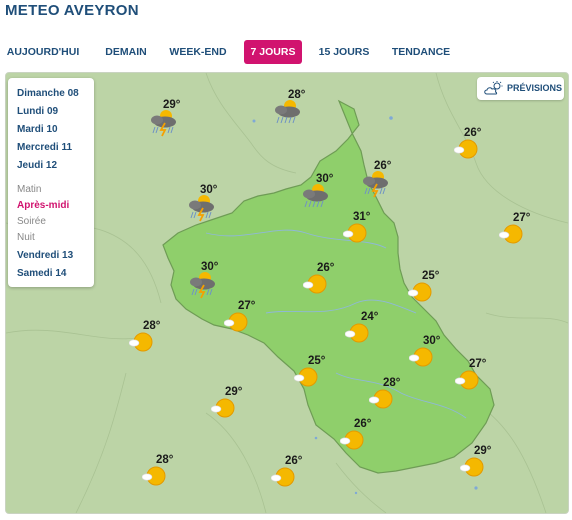 This screenshot has height=520, width=572. Describe the element at coordinates (421, 52) in the screenshot. I see `tab-tendance: TENDANCE` at that location.